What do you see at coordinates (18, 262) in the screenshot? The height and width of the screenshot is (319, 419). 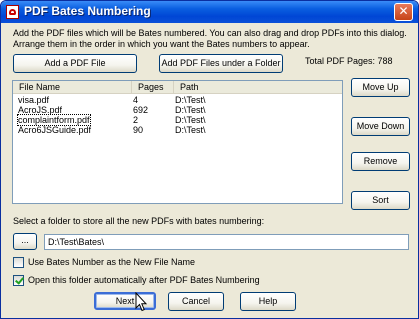 I see `use-bates-name-checkbox` at bounding box center [18, 262].